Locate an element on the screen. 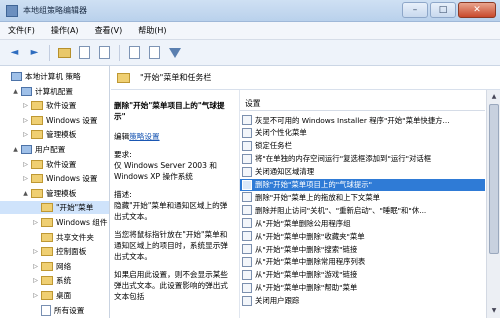  policy-settings-link: 策略设置 is located at coordinates (144, 136).